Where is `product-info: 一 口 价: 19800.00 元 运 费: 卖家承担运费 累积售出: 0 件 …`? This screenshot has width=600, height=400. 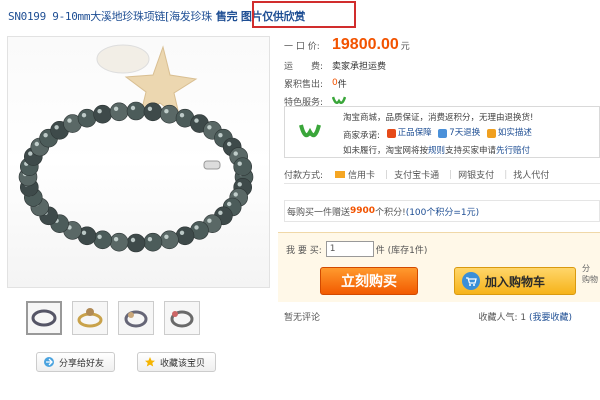
product-info: 一 口 价: 19800.00 元 运 费: 卖家承担运费 累积售出: 0 件 … is located at coordinates (442, 72).